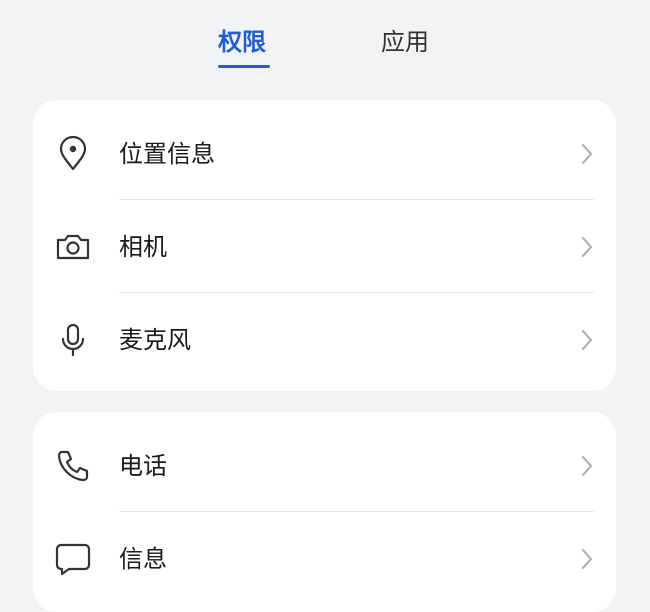  I want to click on phone-icon, so click(73, 466).